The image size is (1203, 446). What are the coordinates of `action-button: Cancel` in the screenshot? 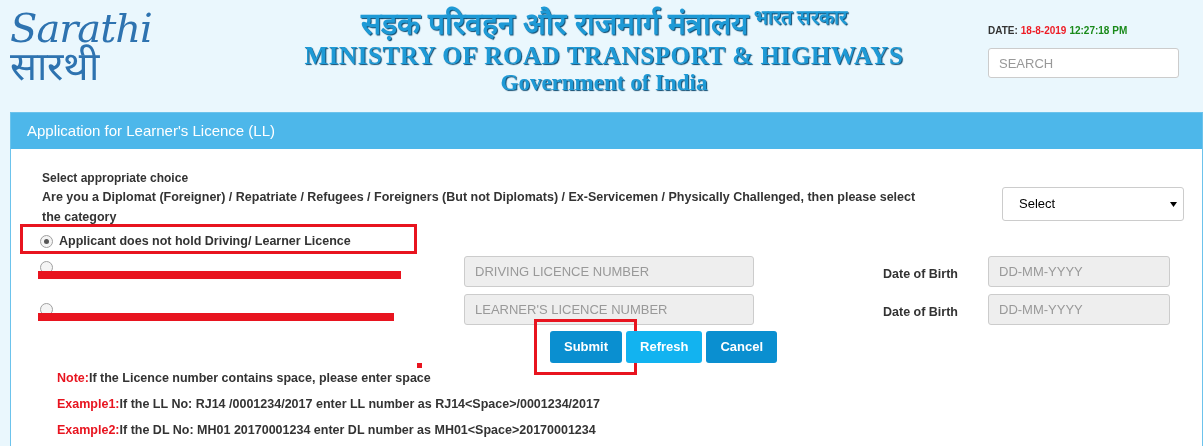 It's located at (742, 347).